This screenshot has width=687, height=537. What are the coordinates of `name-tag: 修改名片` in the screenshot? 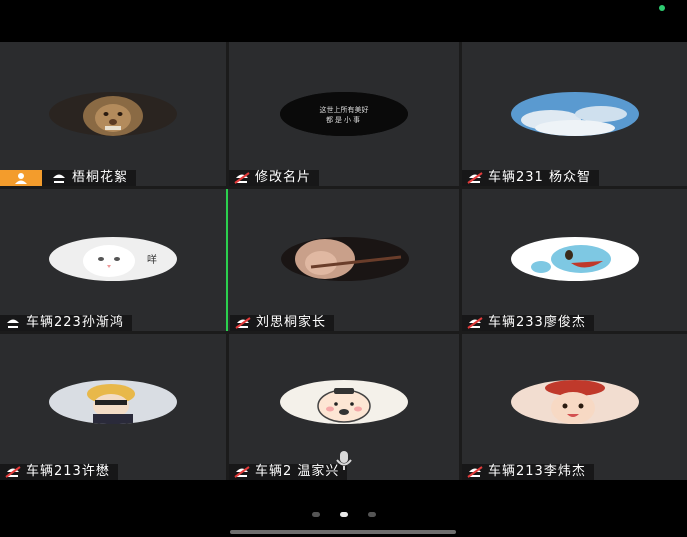 It's located at (274, 178).